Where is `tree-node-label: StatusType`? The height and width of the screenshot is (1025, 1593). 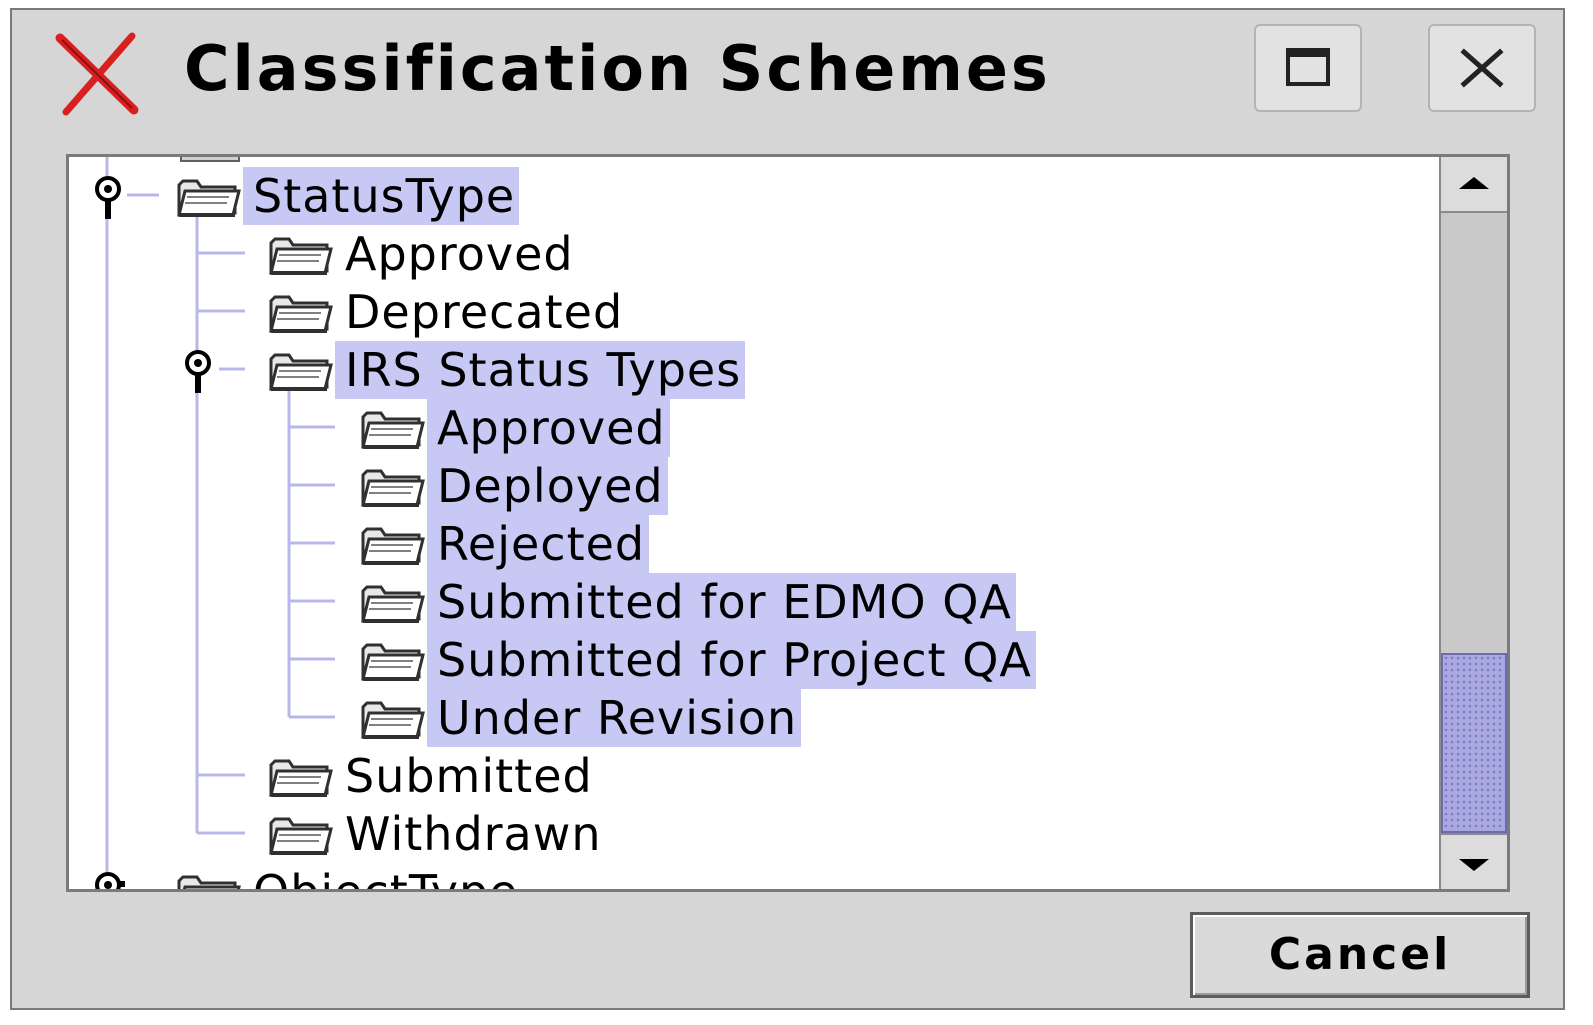
tree-node-label: StatusType is located at coordinates (381, 196).